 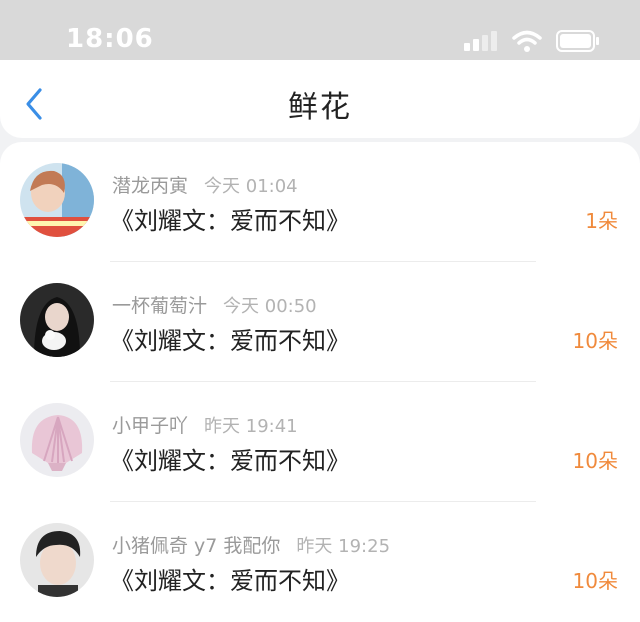 I want to click on timestamp: 昨天 19:41, so click(x=251, y=426).